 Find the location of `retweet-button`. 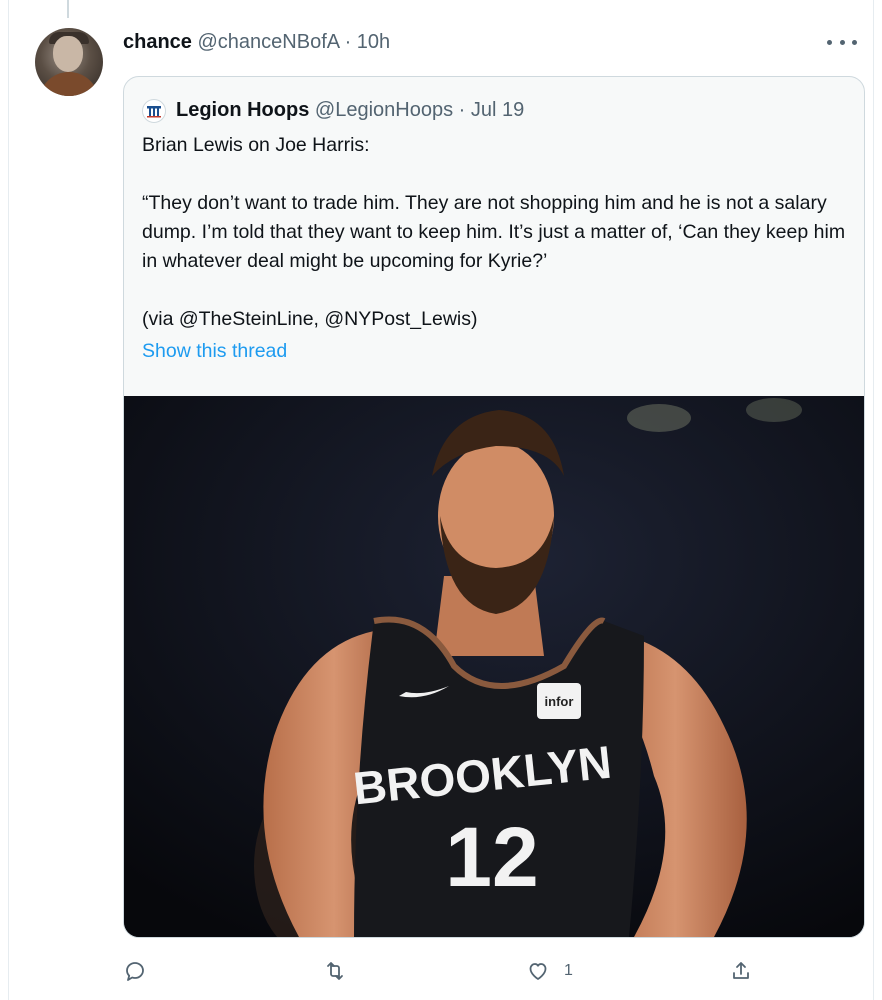

retweet-button is located at coordinates (342, 971).